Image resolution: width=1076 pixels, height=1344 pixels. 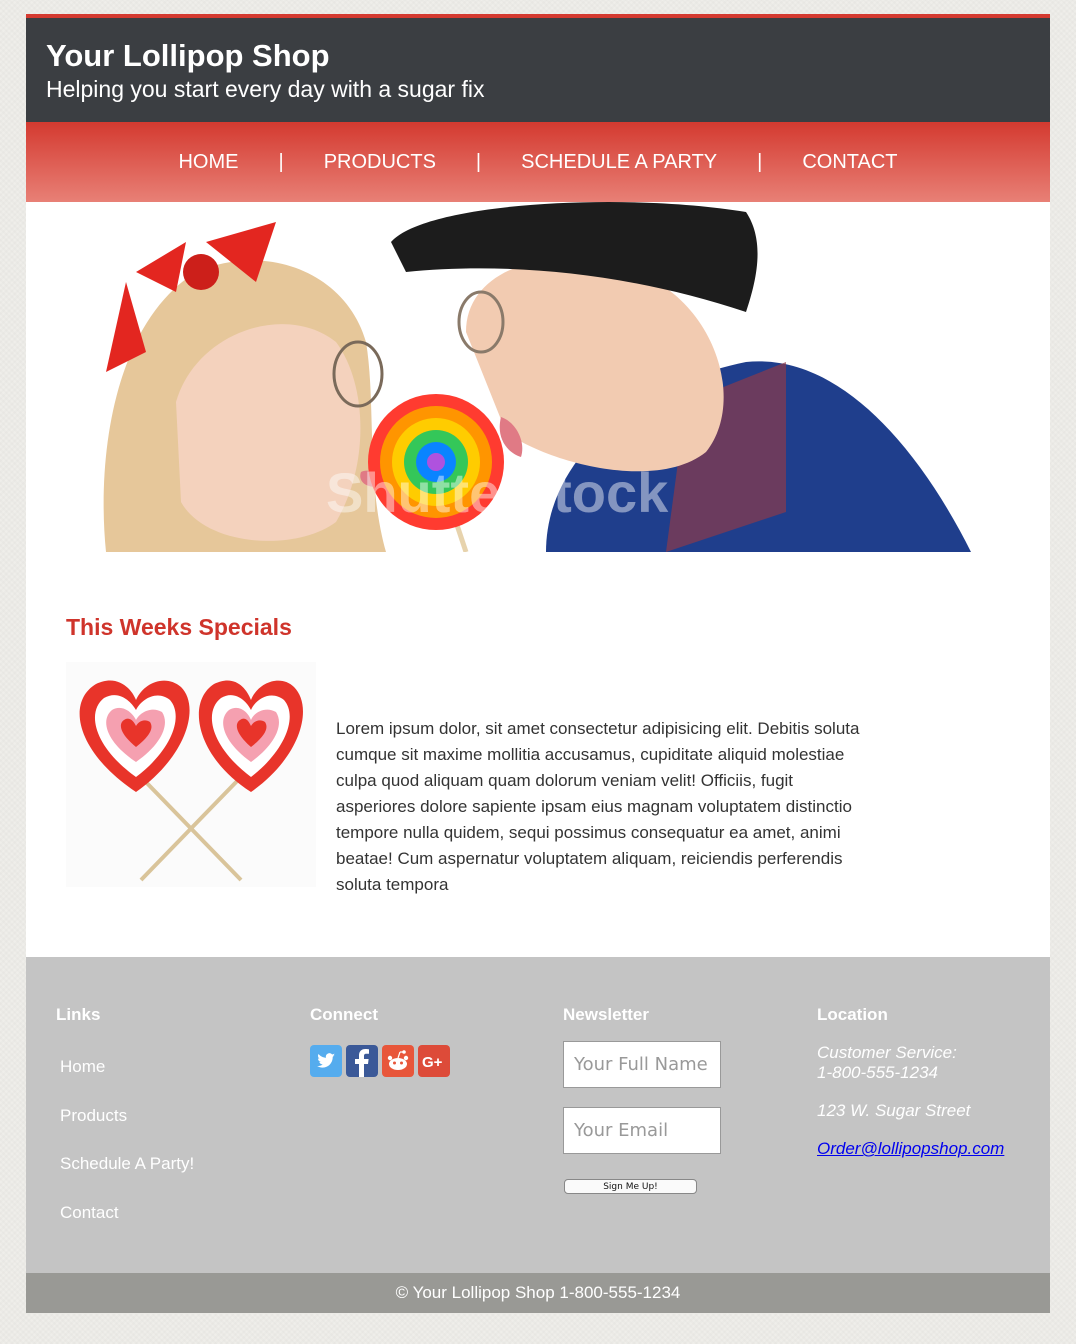 I want to click on footer-link-products-item: Products, so click(x=93, y=1116).